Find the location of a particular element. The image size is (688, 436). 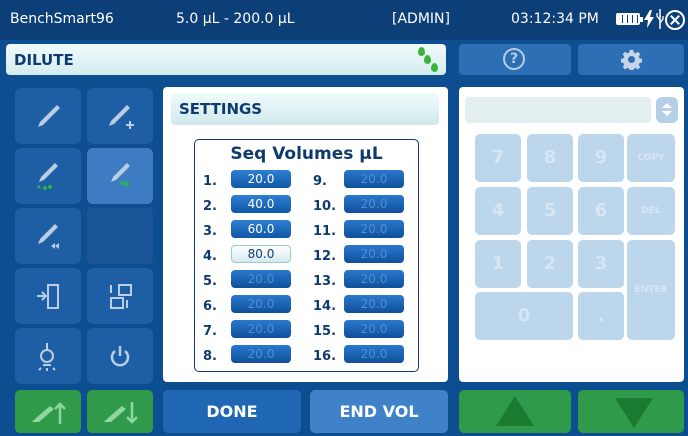

help-button: ? is located at coordinates (515, 59).